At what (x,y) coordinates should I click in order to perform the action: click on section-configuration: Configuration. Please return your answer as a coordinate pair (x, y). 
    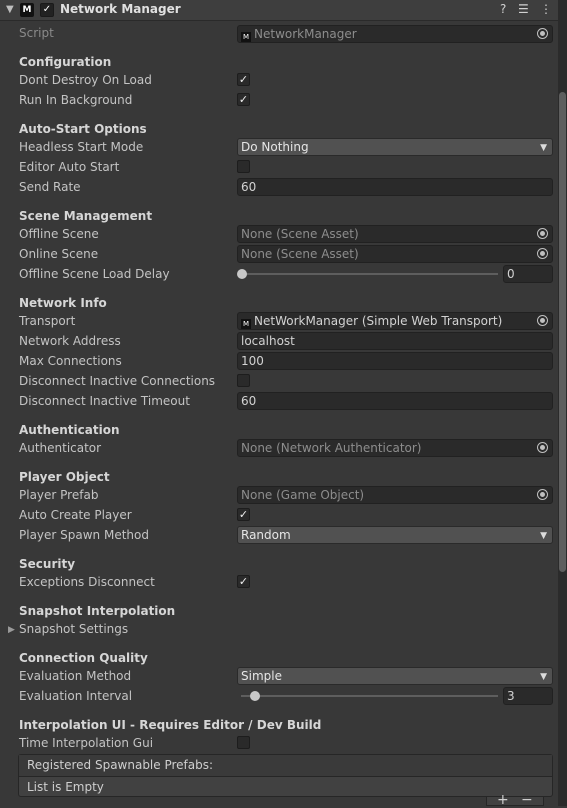
    Looking at the image, I should click on (65, 62).